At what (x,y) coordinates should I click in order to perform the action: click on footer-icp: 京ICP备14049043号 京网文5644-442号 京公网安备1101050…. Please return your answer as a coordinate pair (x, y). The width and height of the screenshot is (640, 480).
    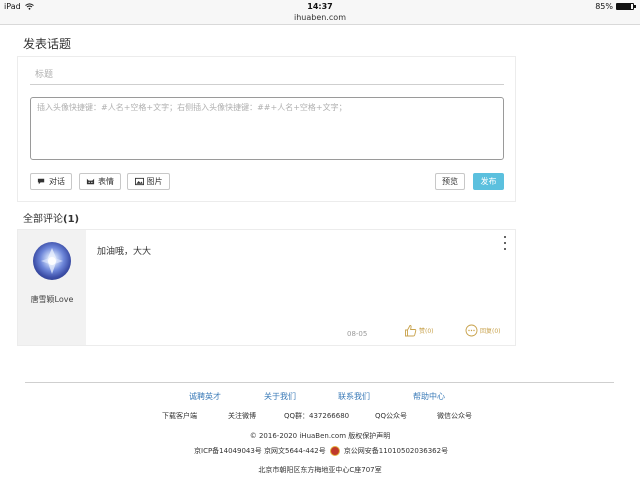
    Looking at the image, I should click on (321, 451).